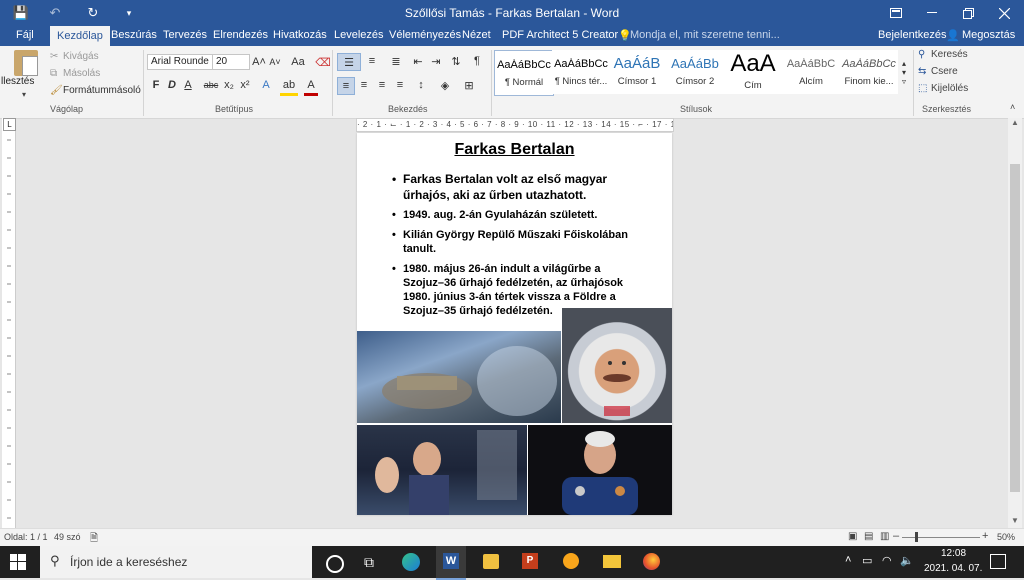 Image resolution: width=1024 pixels, height=580 pixels. I want to click on tab-layout: Elrendezés, so click(240, 35).